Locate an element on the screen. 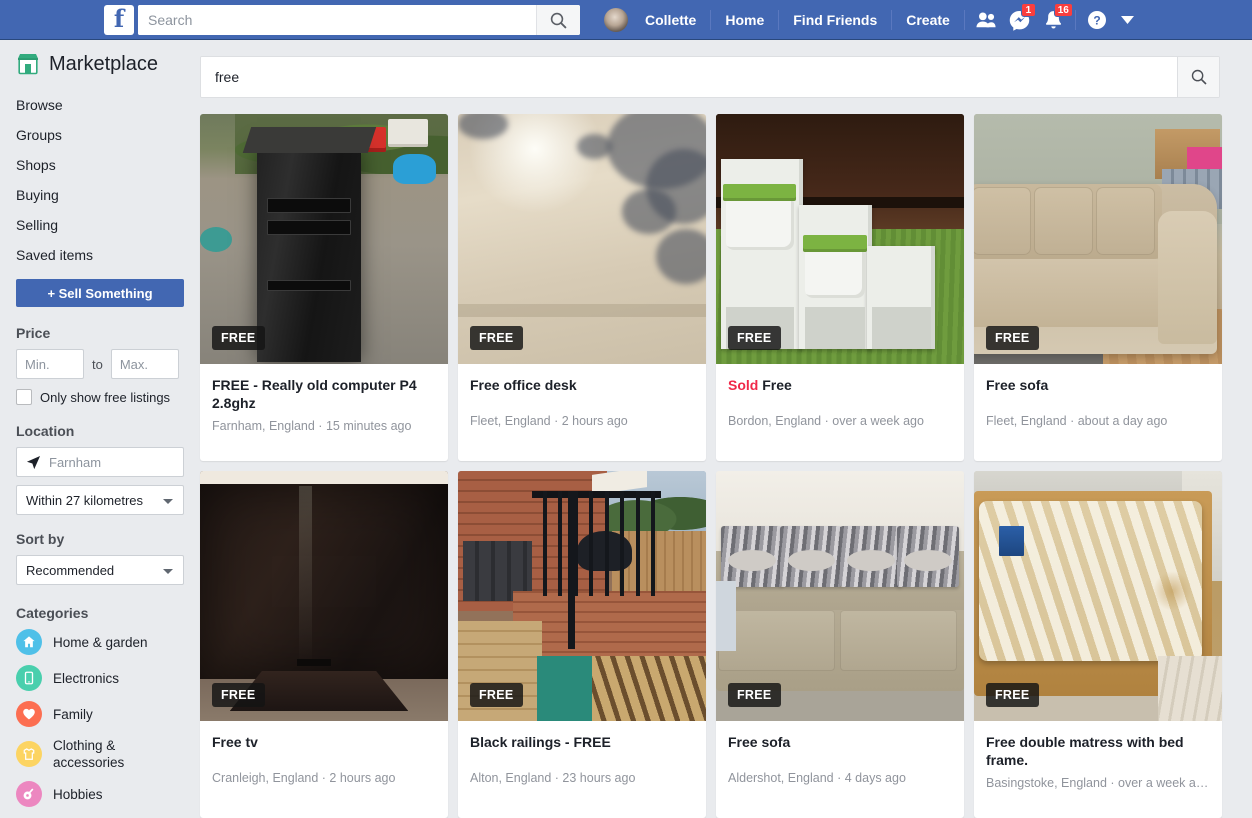 Image resolution: width=1252 pixels, height=818 pixels. sold-badge: Sold is located at coordinates (743, 385).